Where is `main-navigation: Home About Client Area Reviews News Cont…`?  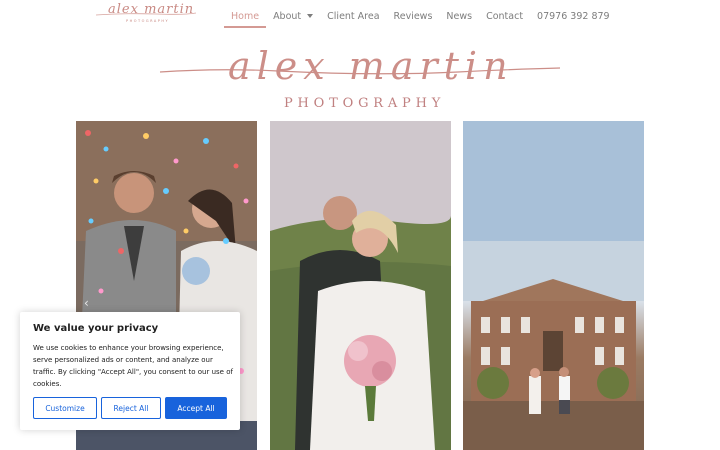 main-navigation: Home About Client Area Reviews News Cont… is located at coordinates (420, 16).